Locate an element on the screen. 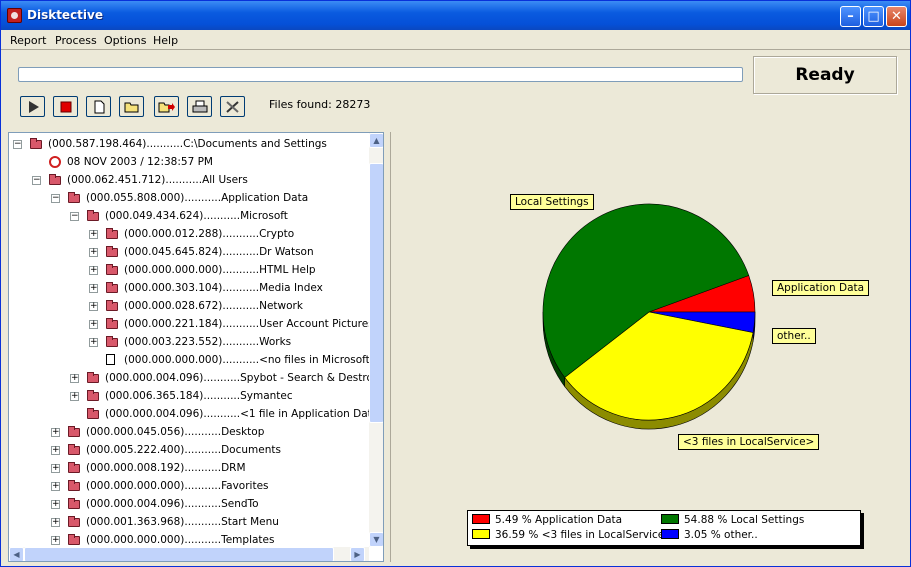  tools-button is located at coordinates (232, 106).